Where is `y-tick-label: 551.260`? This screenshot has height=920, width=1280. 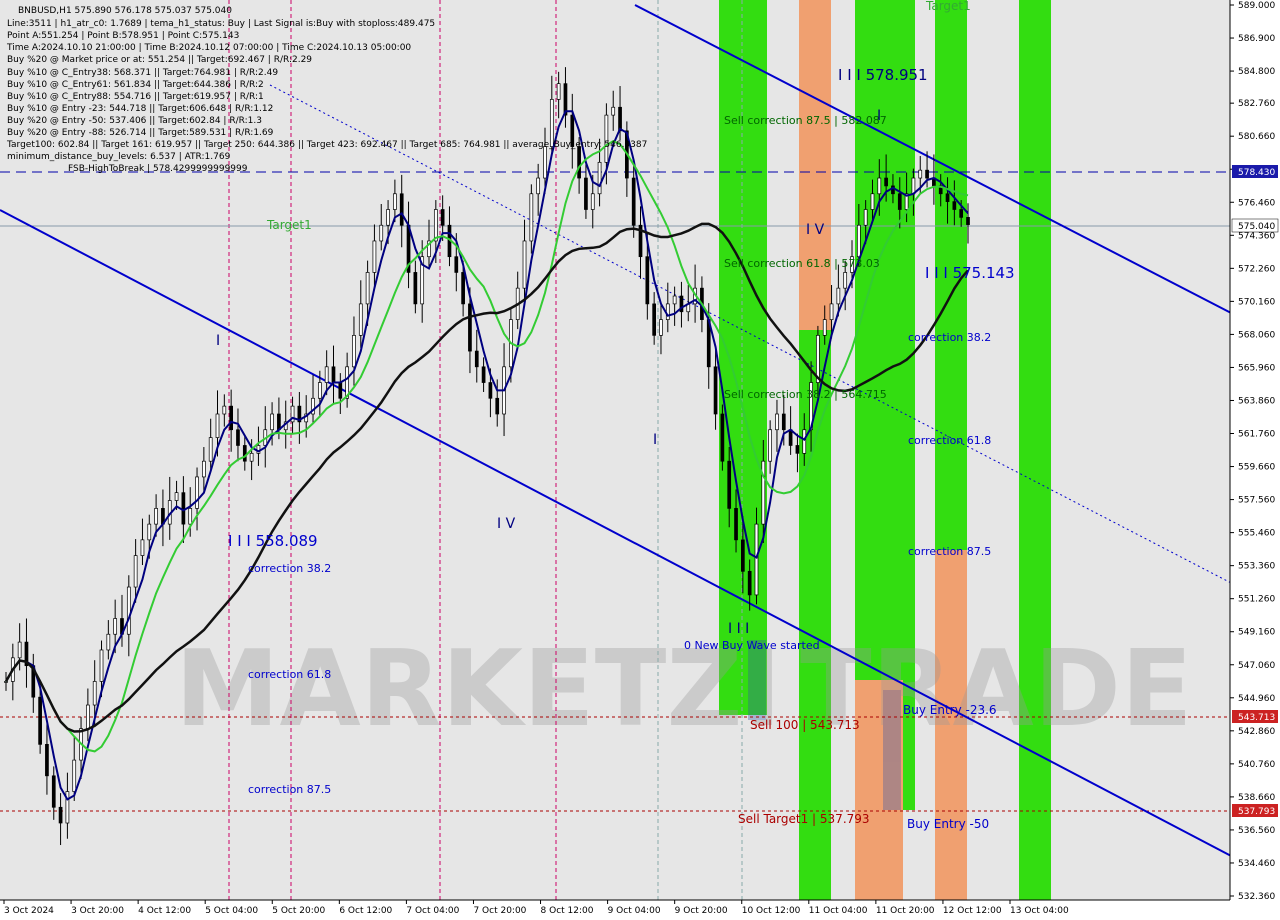 y-tick-label: 551.260 is located at coordinates (1256, 600).